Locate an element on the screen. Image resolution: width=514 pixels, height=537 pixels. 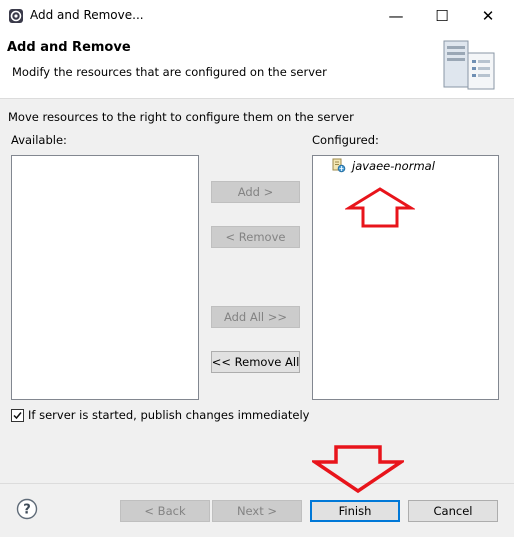
remove-all-button: << Remove All is located at coordinates (255, 362).